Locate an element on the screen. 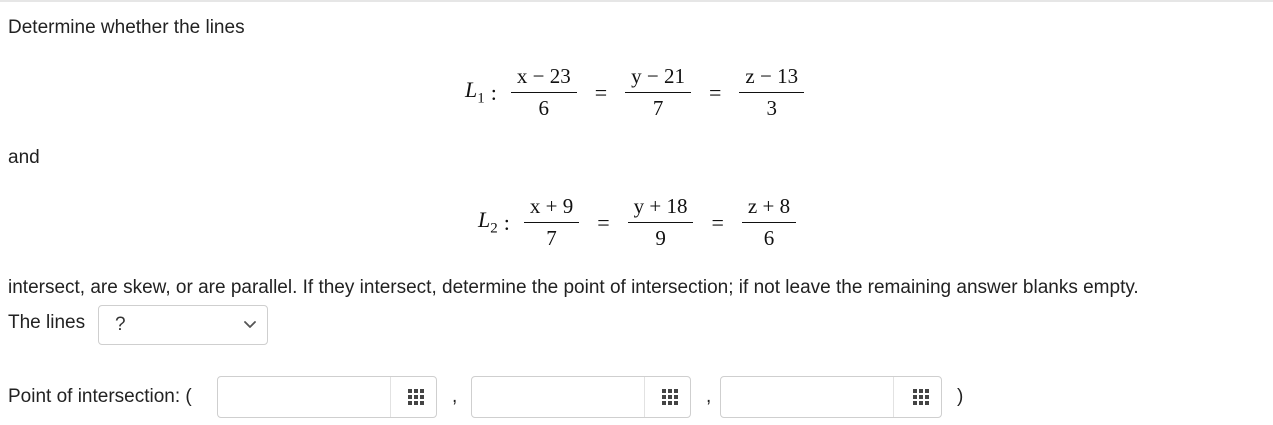  line1-colon: : is located at coordinates (493, 92).